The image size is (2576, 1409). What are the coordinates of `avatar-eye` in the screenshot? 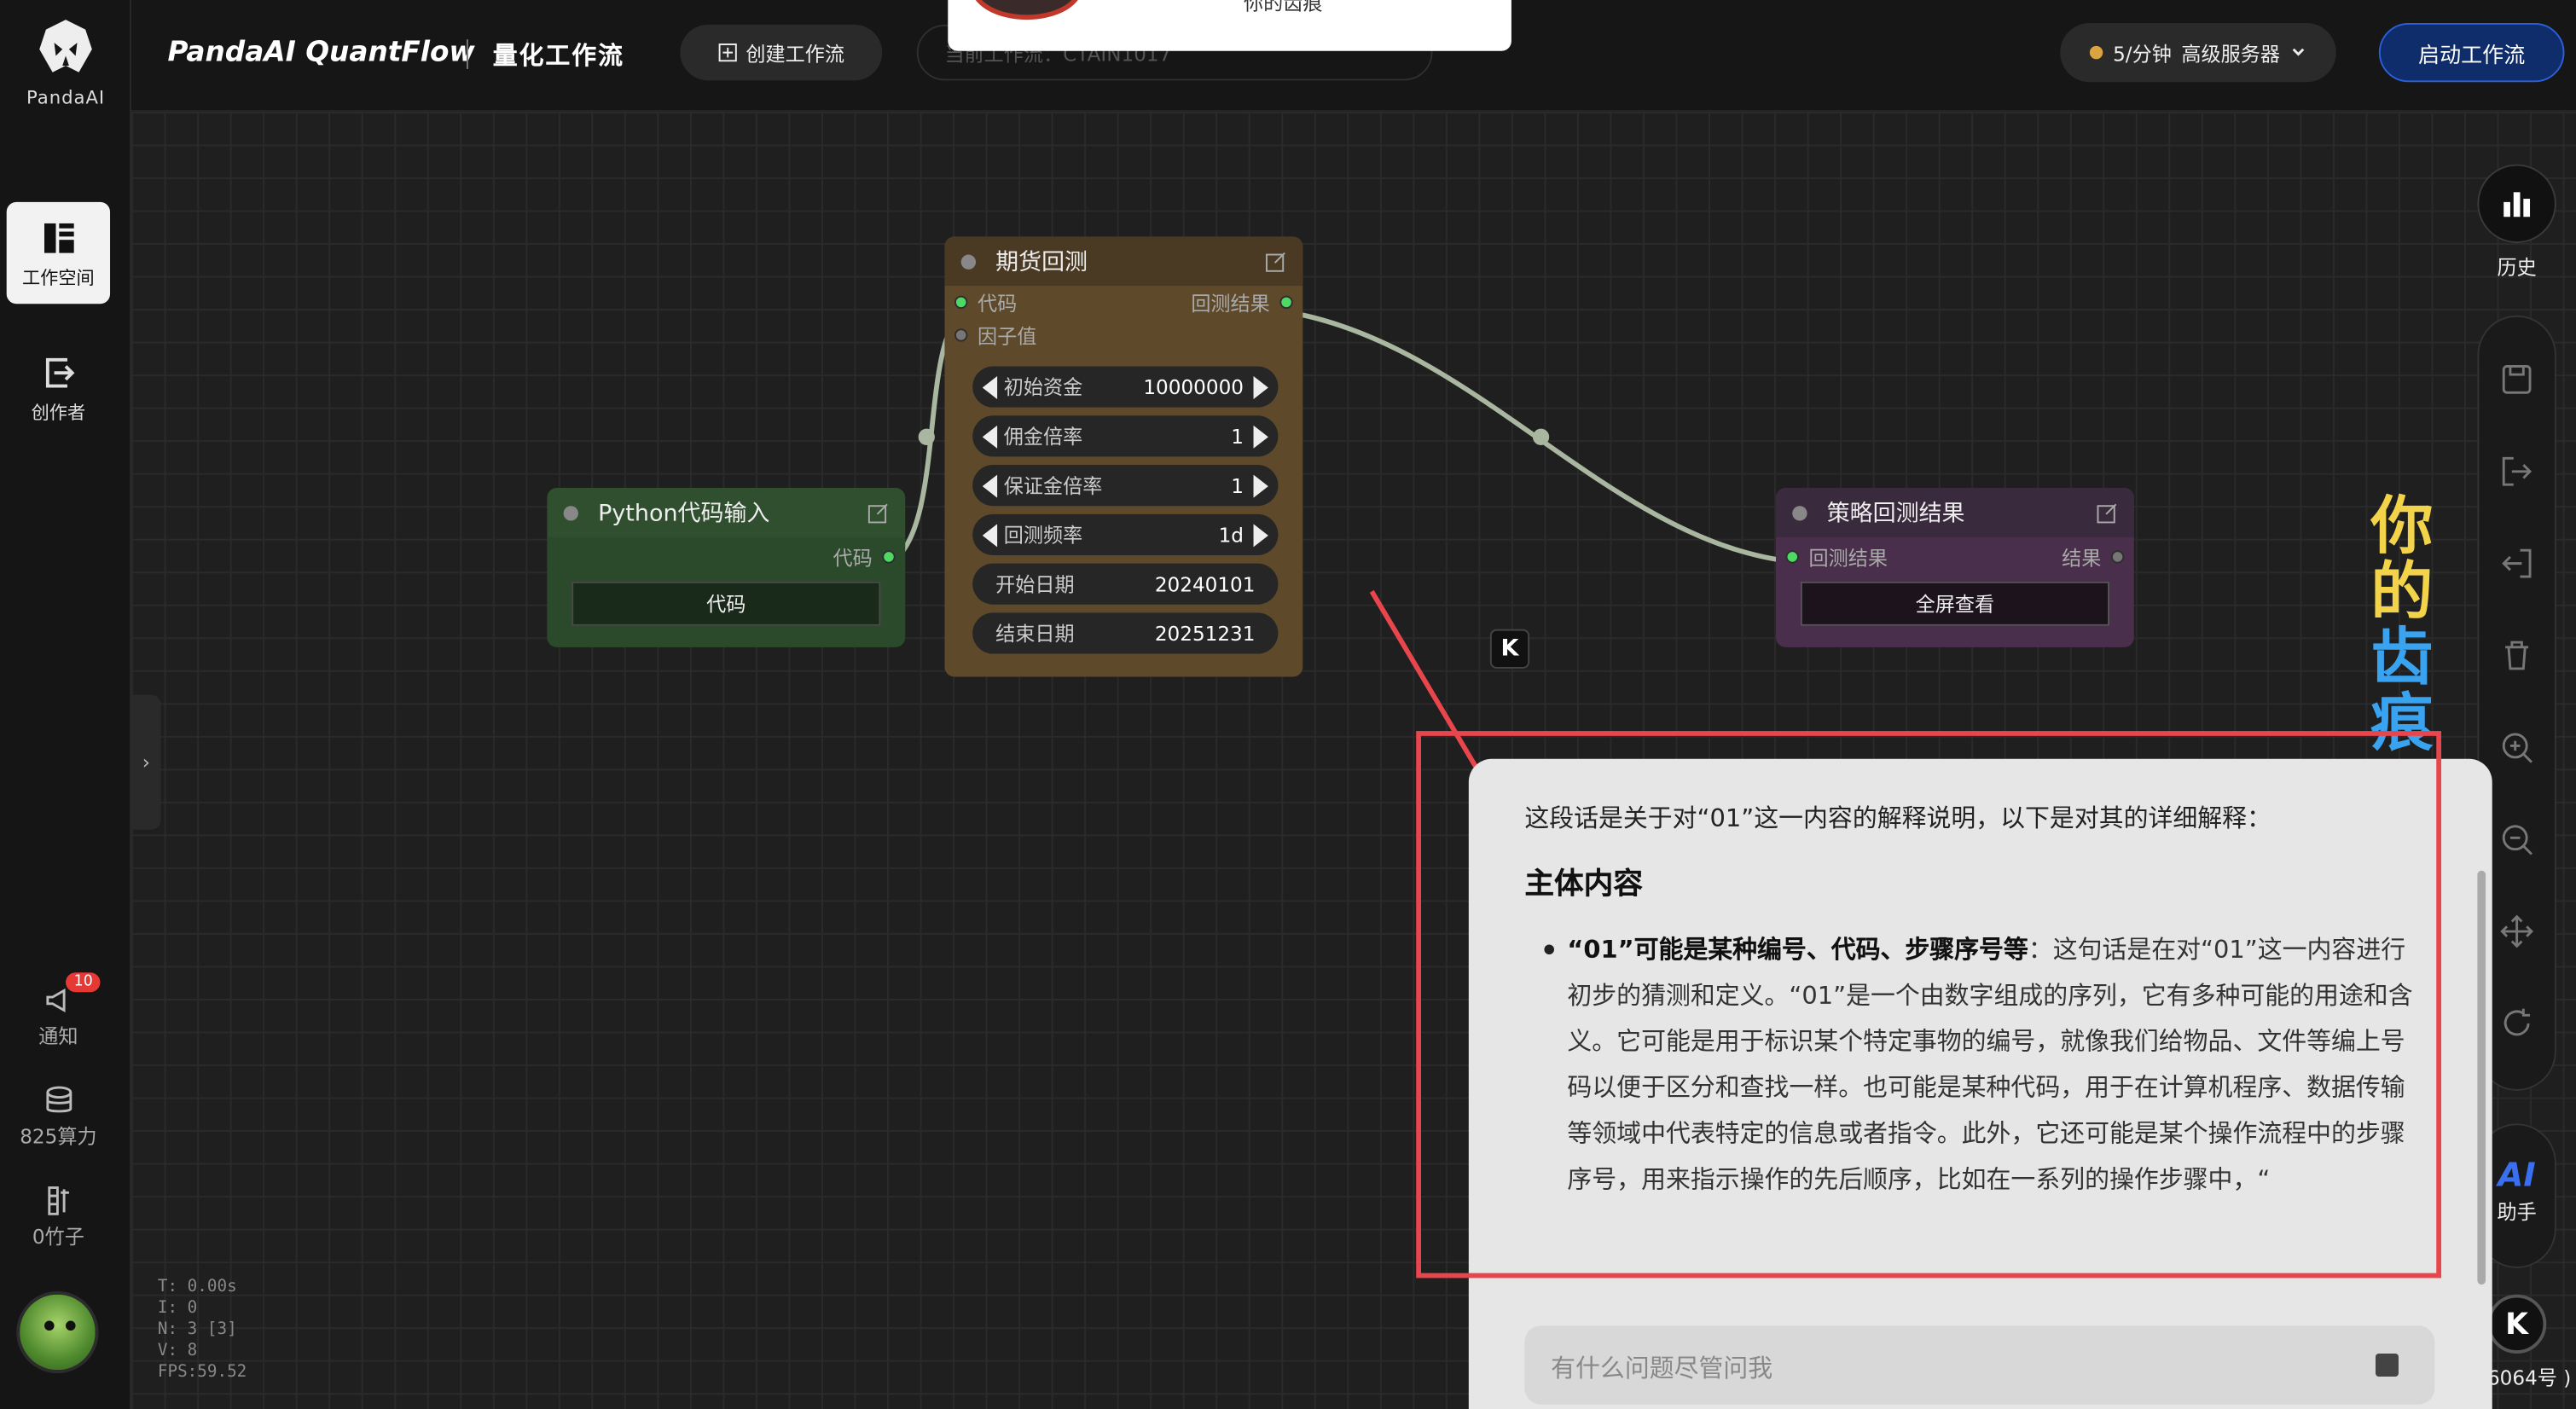 It's located at (71, 1325).